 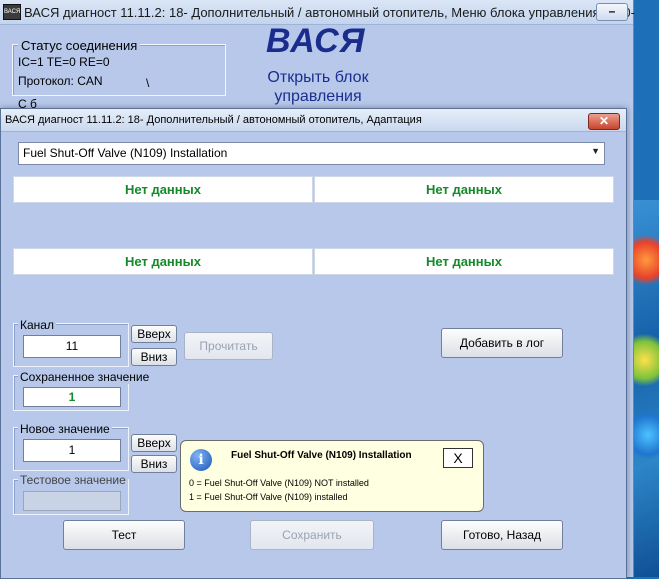 I want to click on test-button: Тест, so click(x=124, y=535).